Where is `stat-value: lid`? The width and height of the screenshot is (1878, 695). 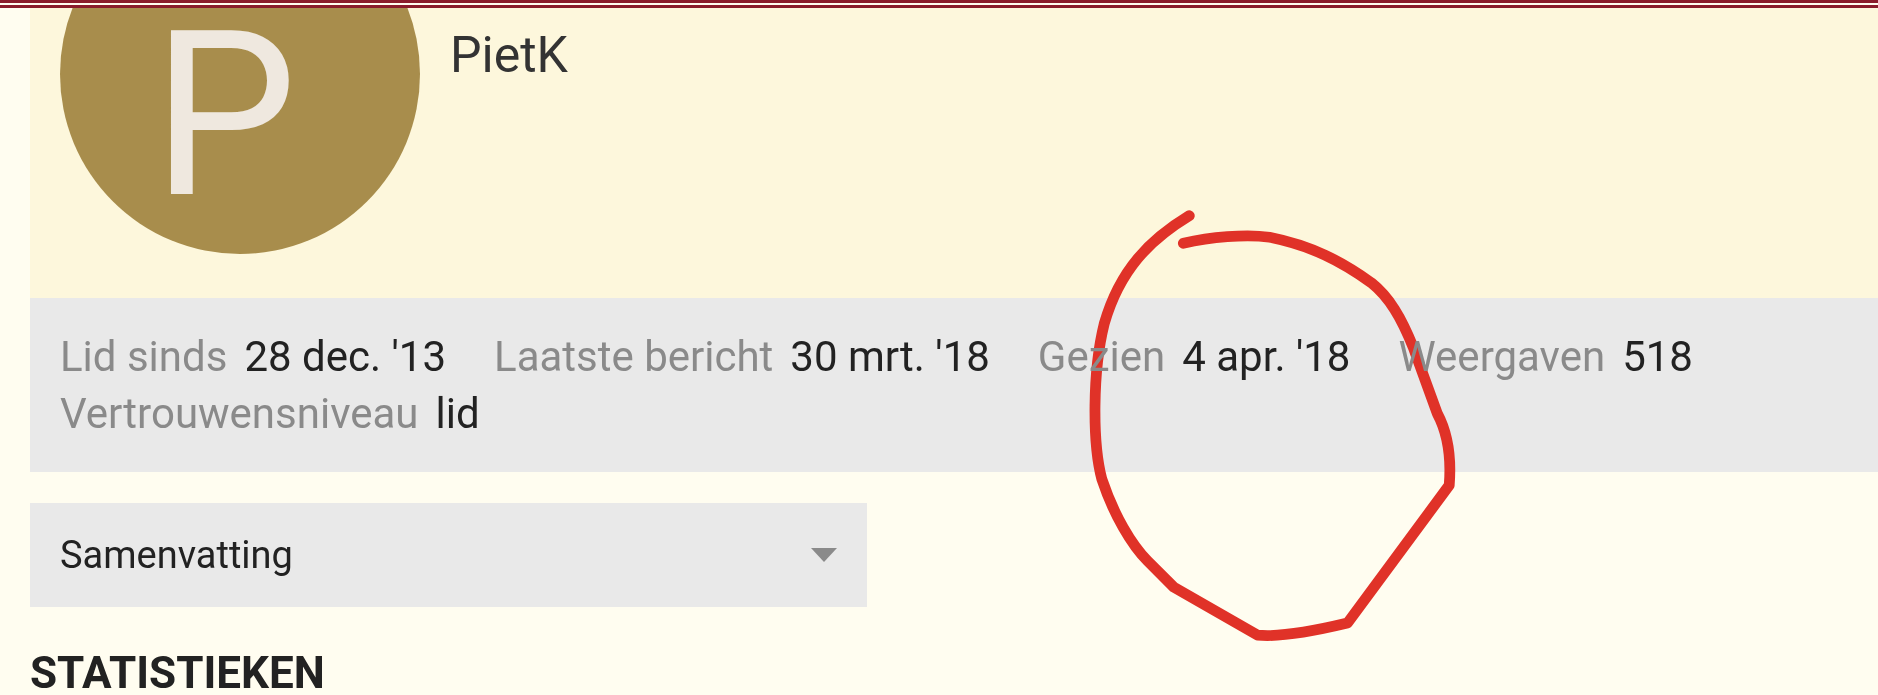 stat-value: lid is located at coordinates (457, 414).